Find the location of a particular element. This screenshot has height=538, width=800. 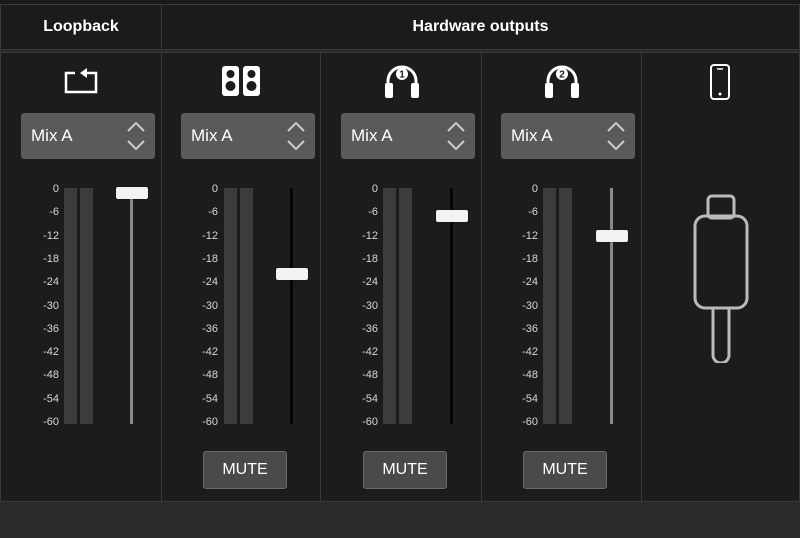

loopback-icon is located at coordinates (81, 81).